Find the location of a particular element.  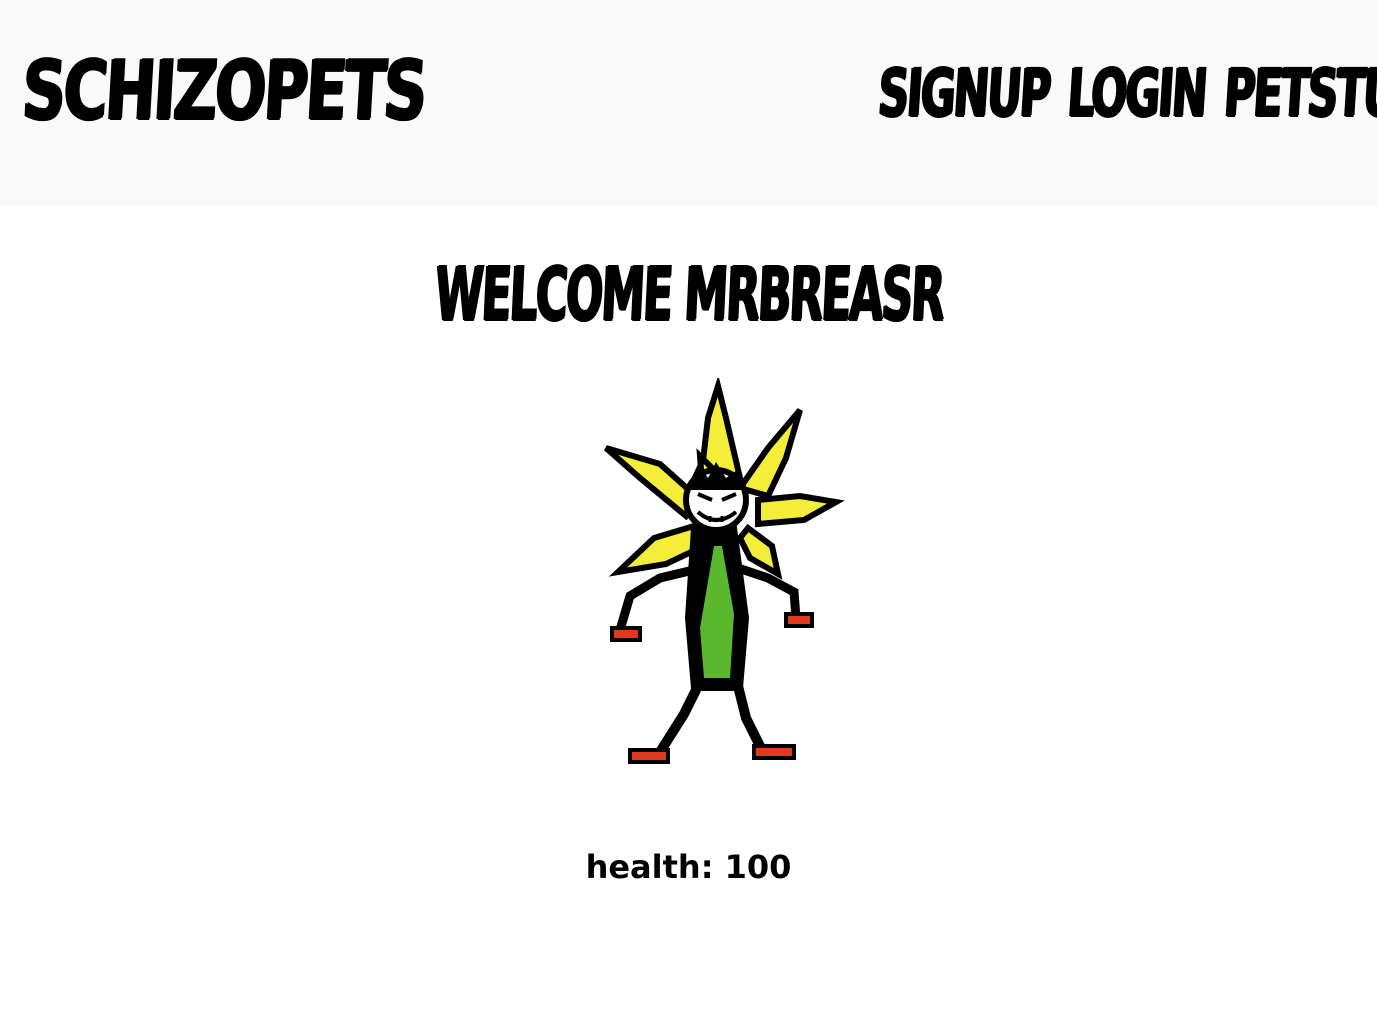

nav-petstuff-link: PETSTUFF is located at coordinates (1299, 94).